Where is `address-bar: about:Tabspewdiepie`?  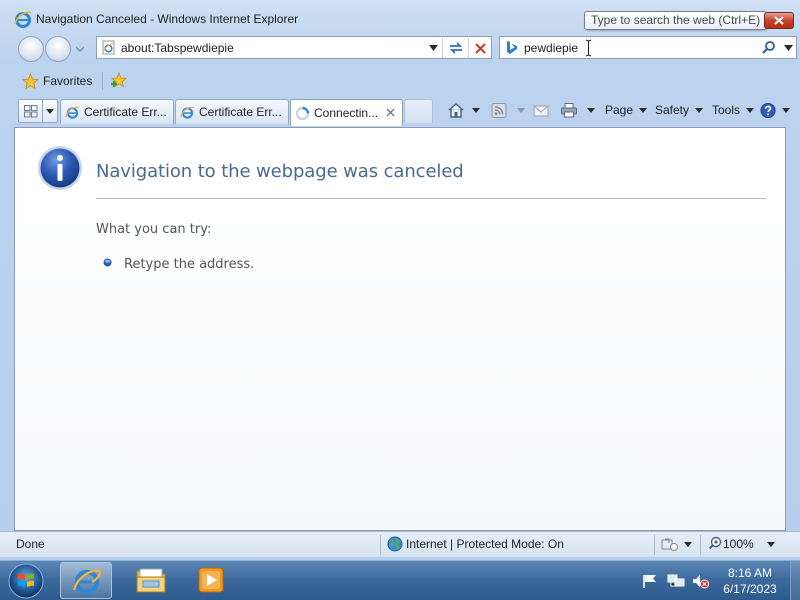 address-bar: about:Tabspewdiepie is located at coordinates (294, 47).